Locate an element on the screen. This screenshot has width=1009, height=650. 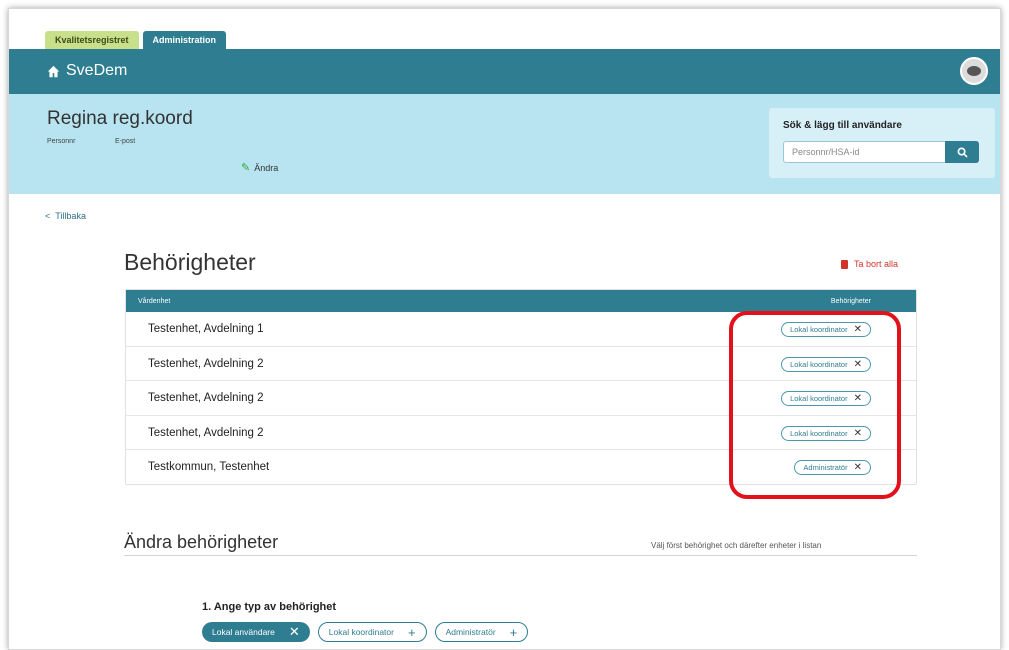
personnr-label: Personnr is located at coordinates (61, 141).